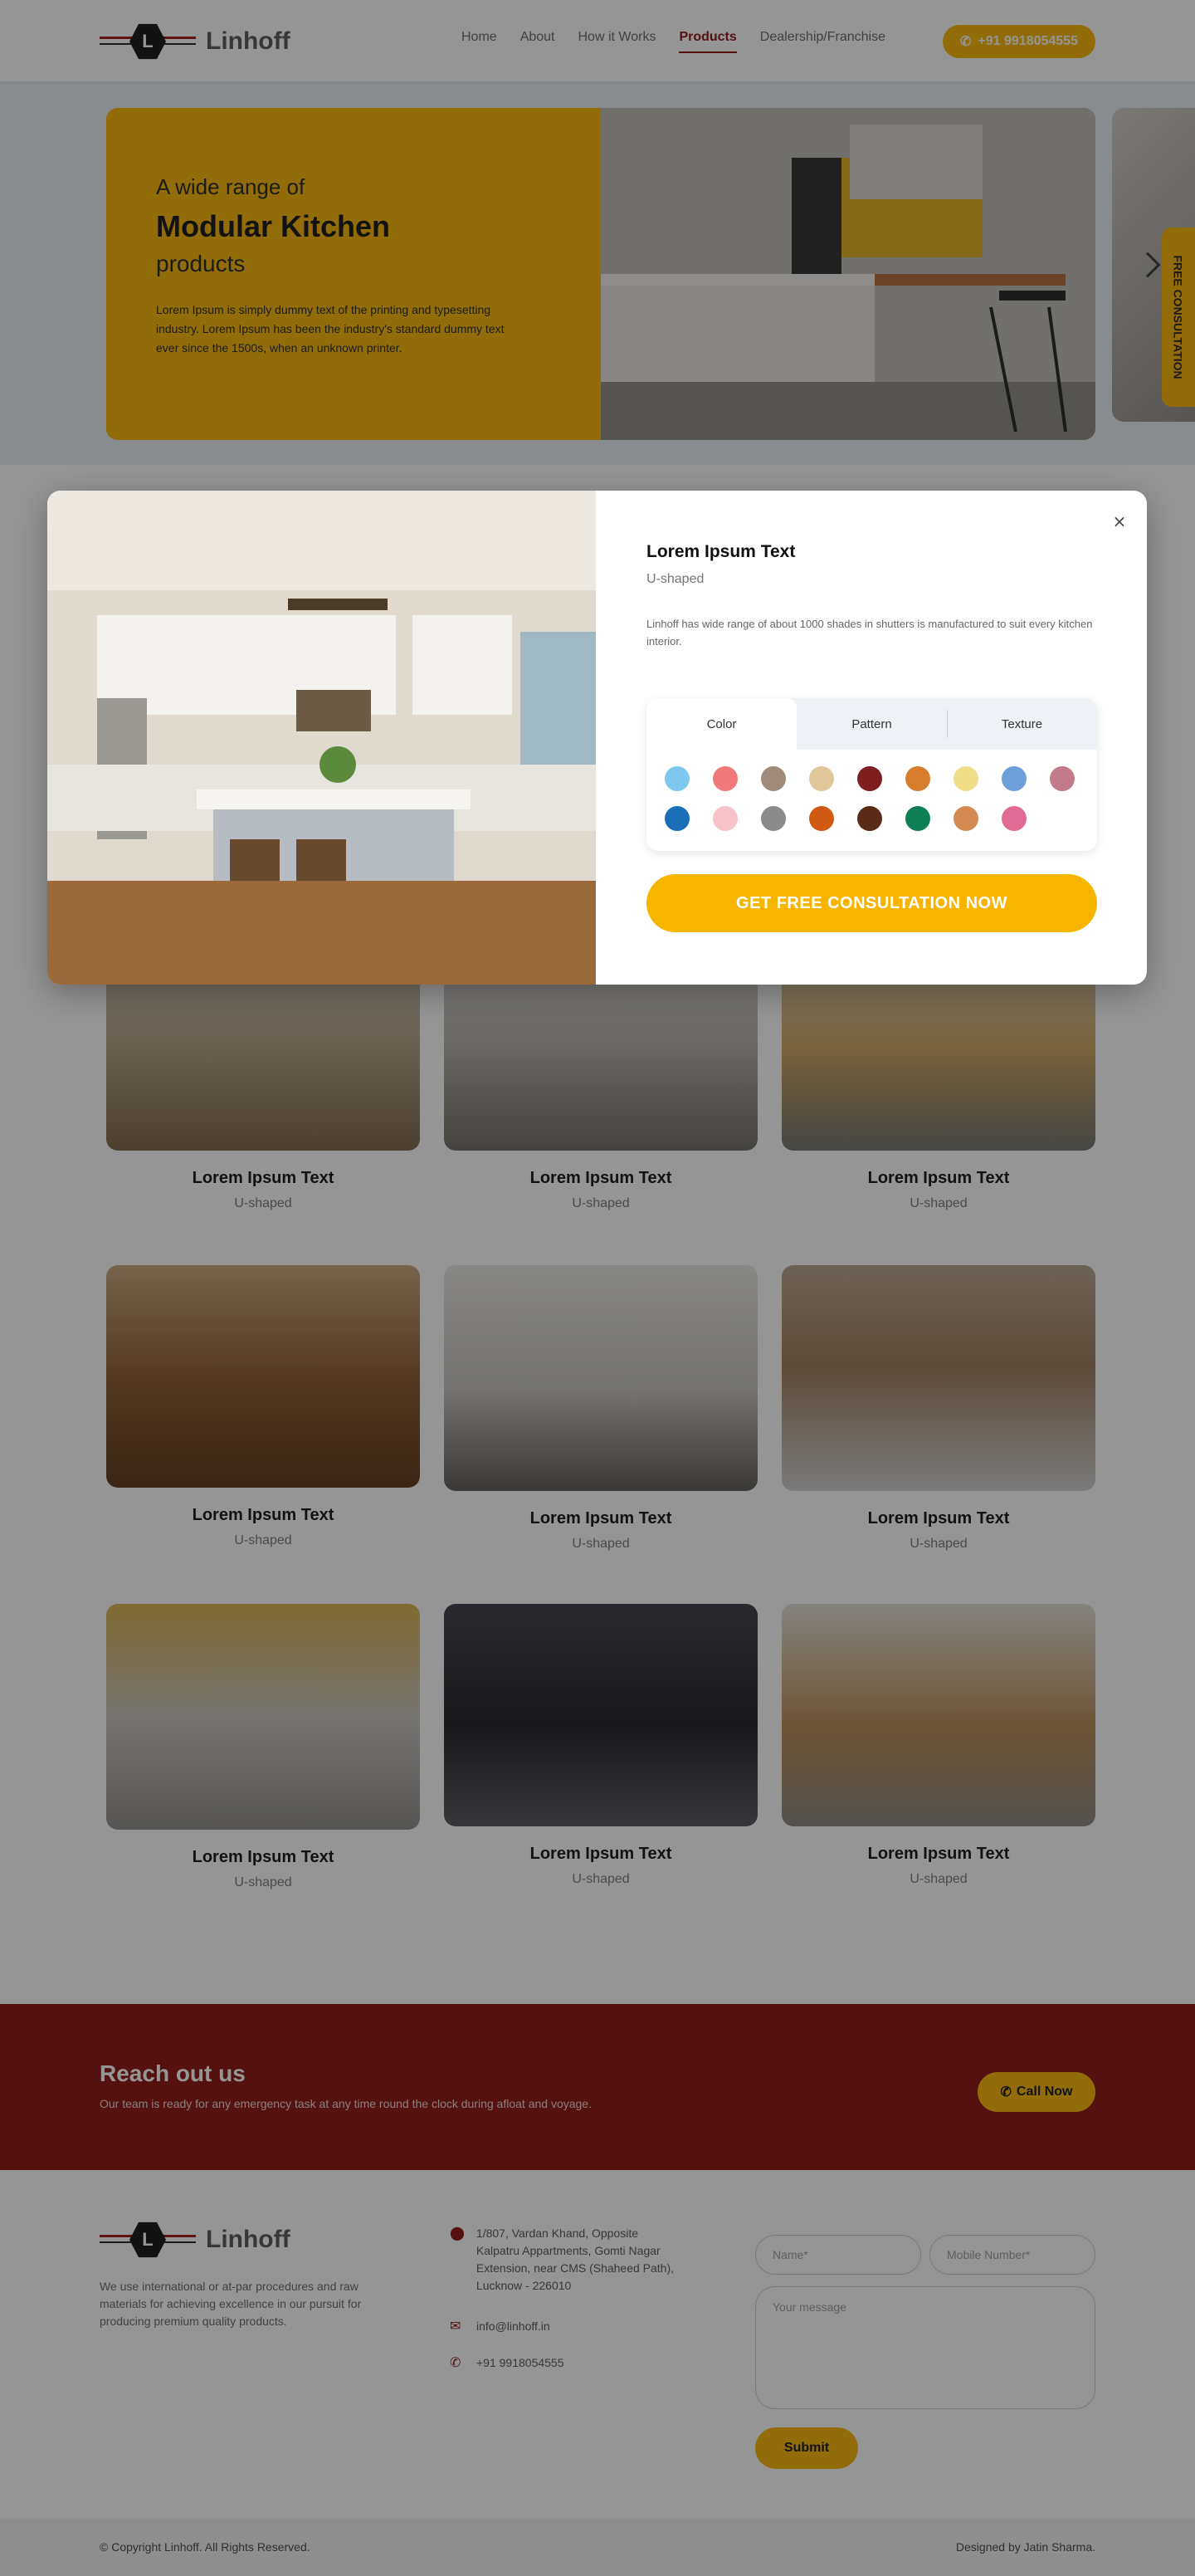 This screenshot has height=2576, width=1195. I want to click on modal-title: Lorem Ipsum Text, so click(721, 551).